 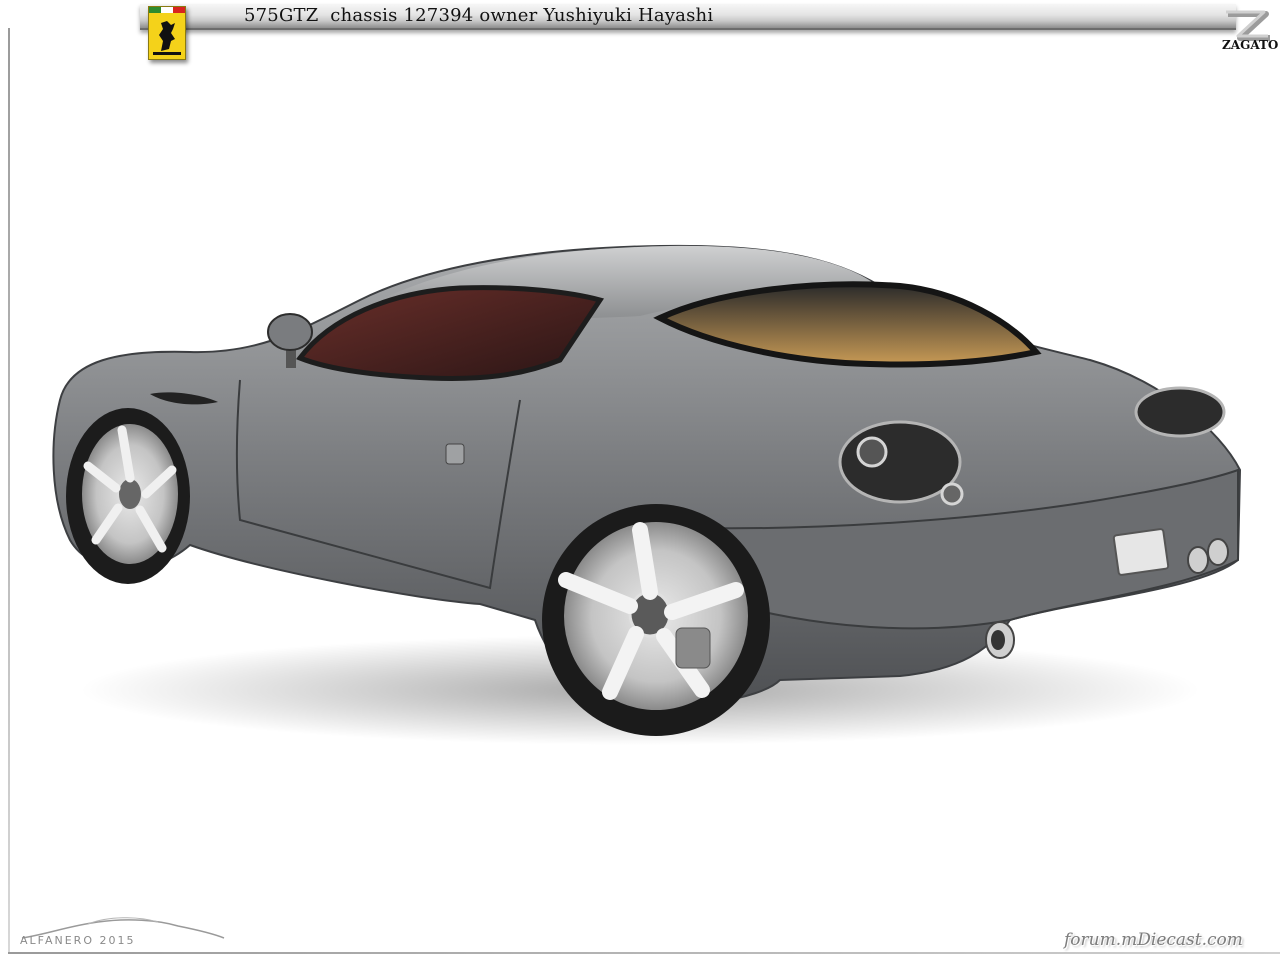 I want to click on italian-flag-stripe, so click(x=167, y=10).